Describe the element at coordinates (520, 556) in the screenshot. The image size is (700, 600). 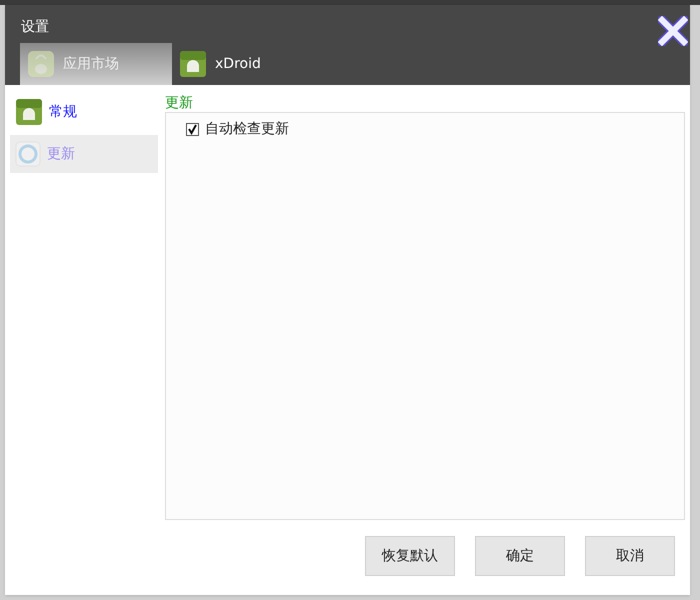
I see `dialog-button: 确定` at that location.